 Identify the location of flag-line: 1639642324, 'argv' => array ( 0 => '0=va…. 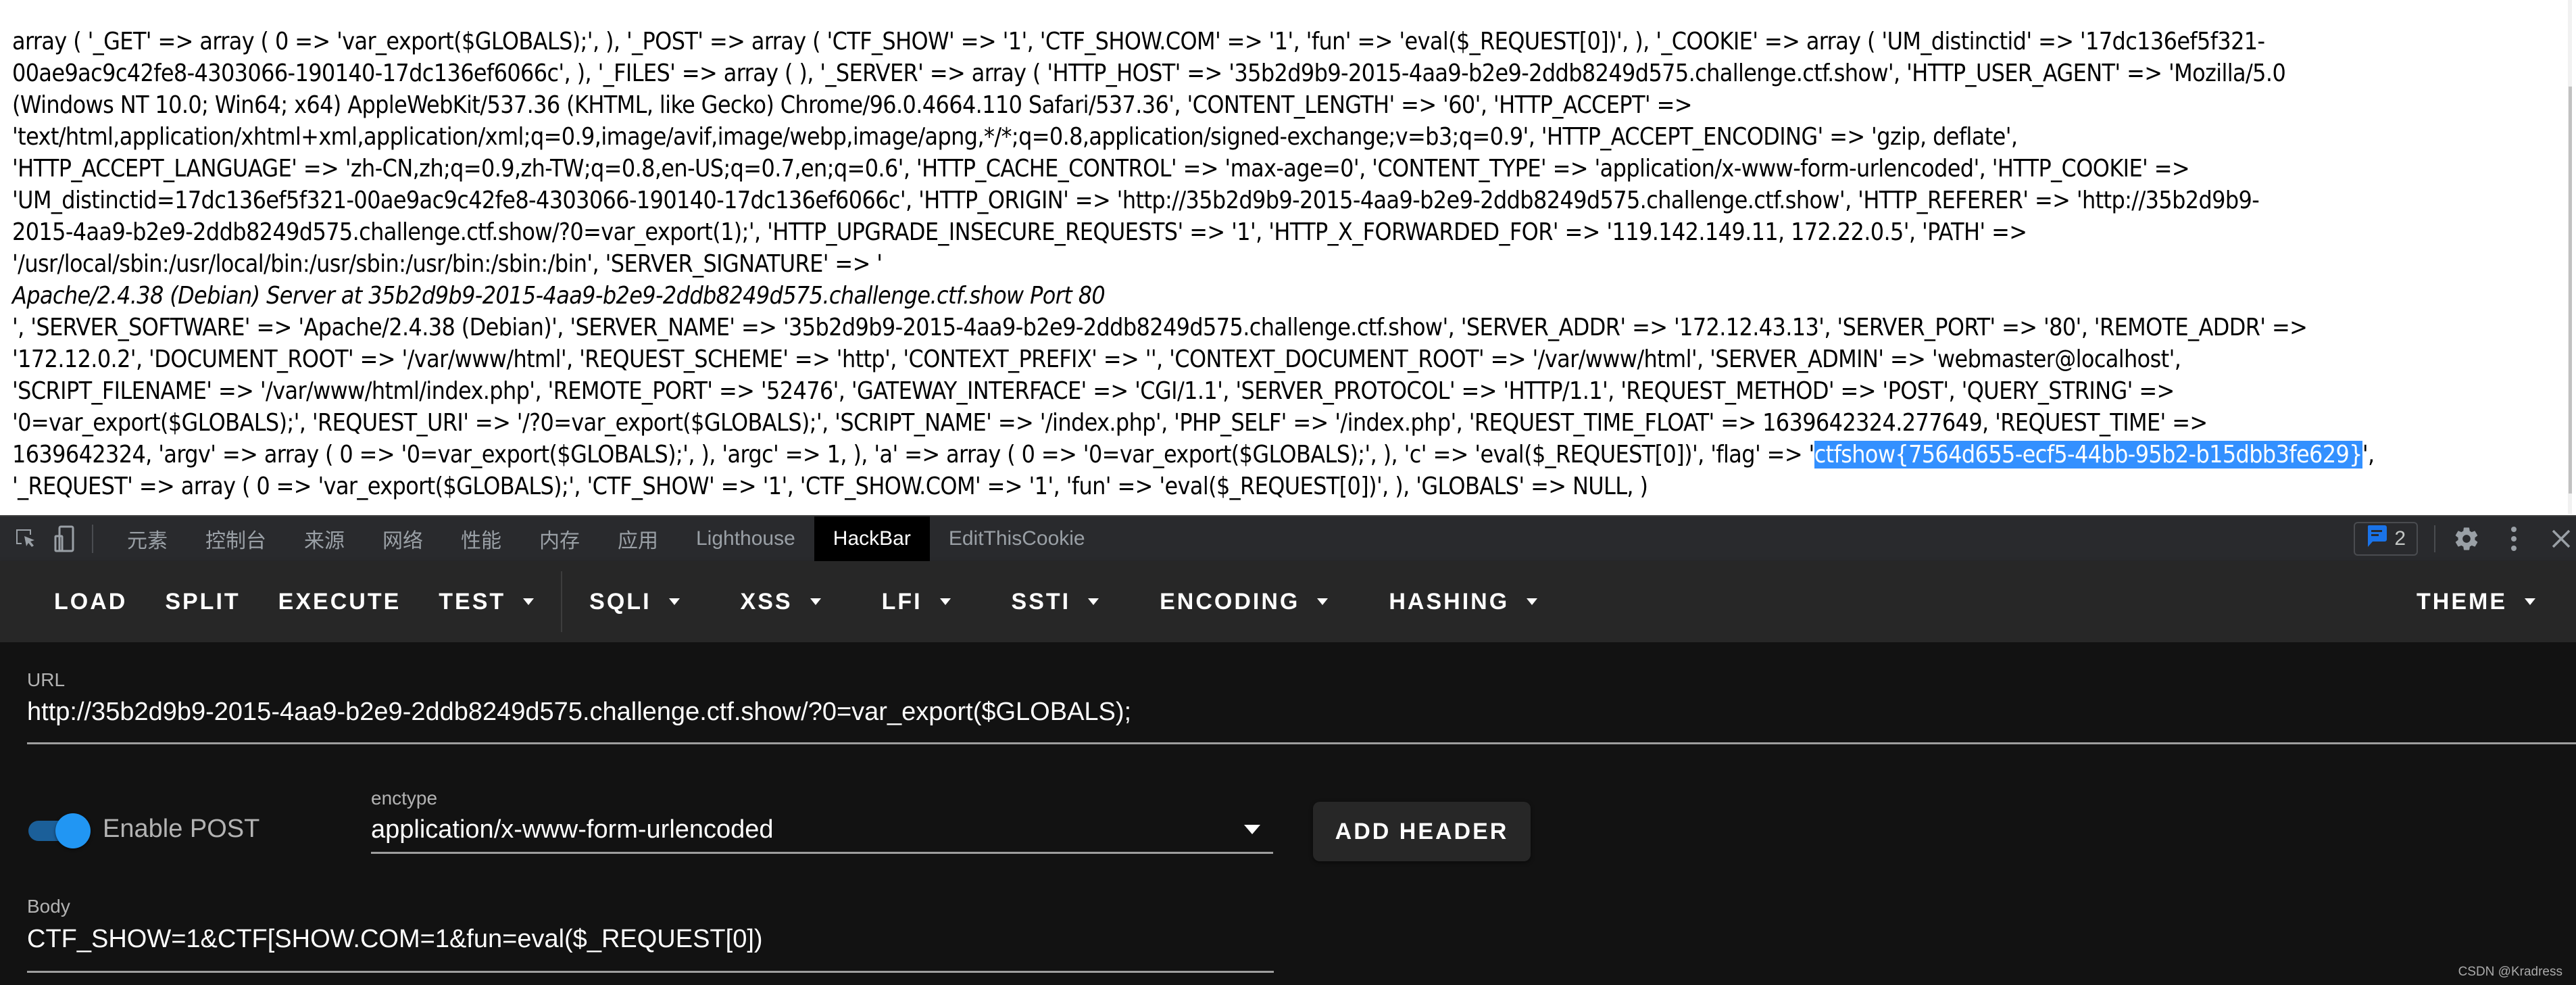
(1286, 455).